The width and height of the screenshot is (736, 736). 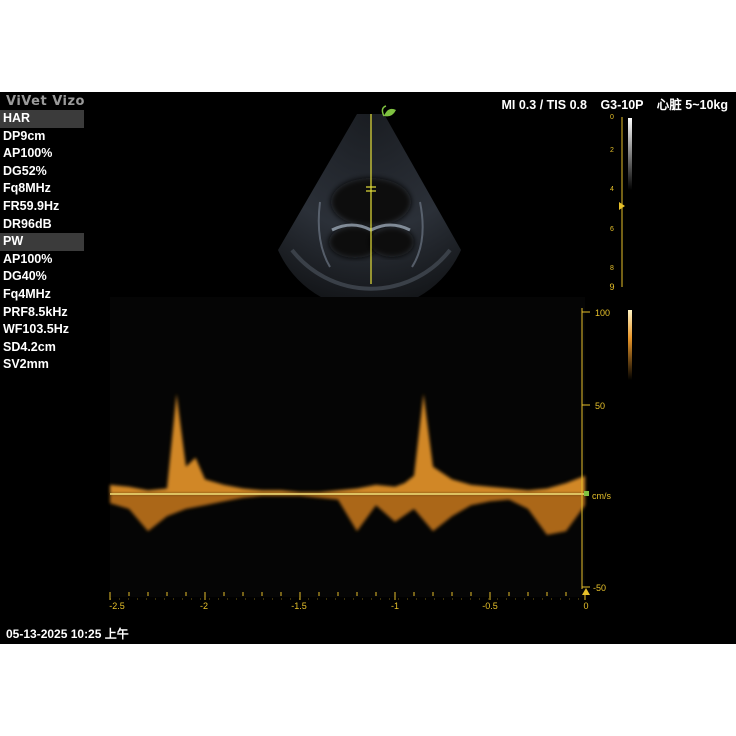 What do you see at coordinates (600, 406) in the screenshot?
I see `velocity-tick-50: 50` at bounding box center [600, 406].